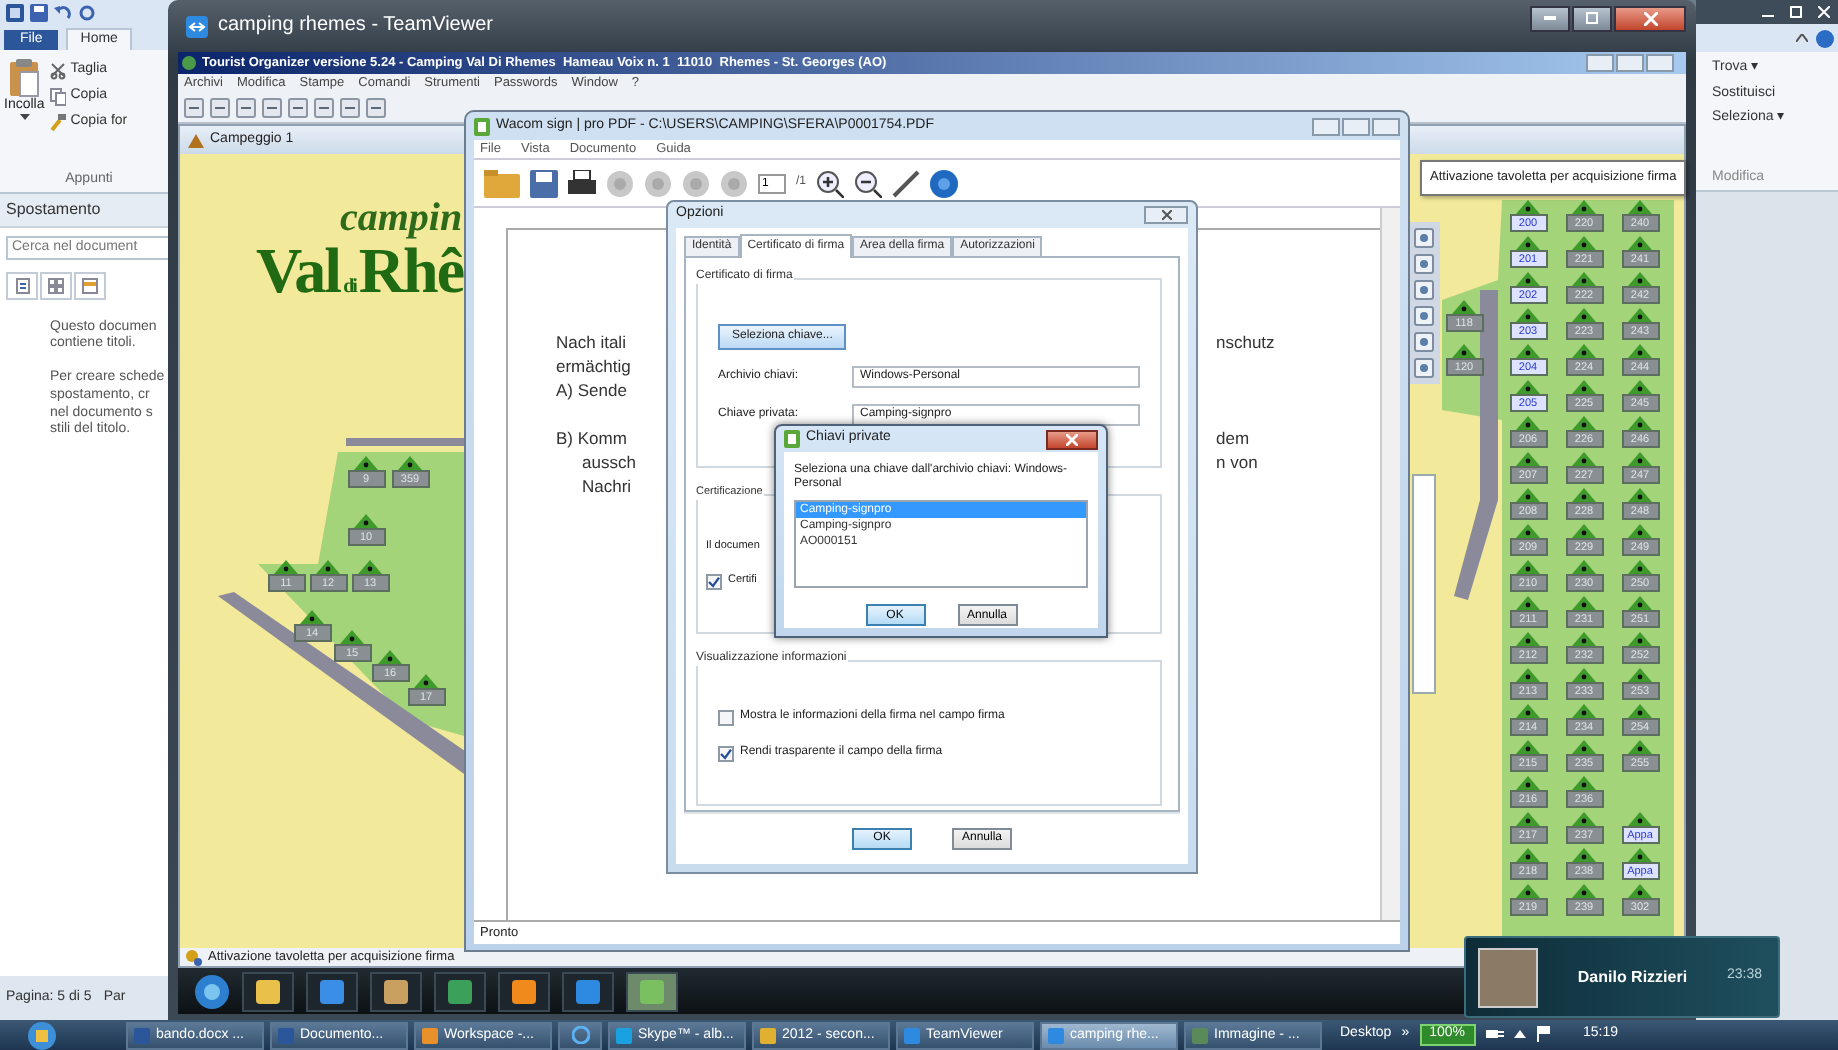 Image resolution: width=1838 pixels, height=1050 pixels. What do you see at coordinates (58, 97) in the screenshot?
I see `copy-icon` at bounding box center [58, 97].